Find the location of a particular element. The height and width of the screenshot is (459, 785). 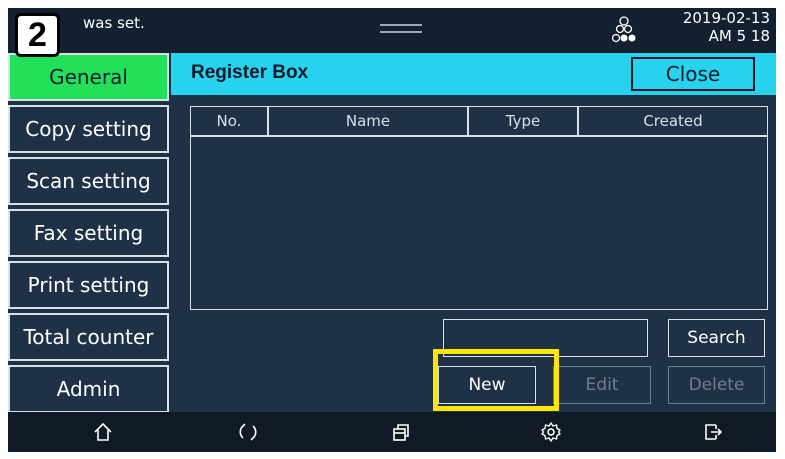

sidebar-item-label: Admin is located at coordinates (88, 389).